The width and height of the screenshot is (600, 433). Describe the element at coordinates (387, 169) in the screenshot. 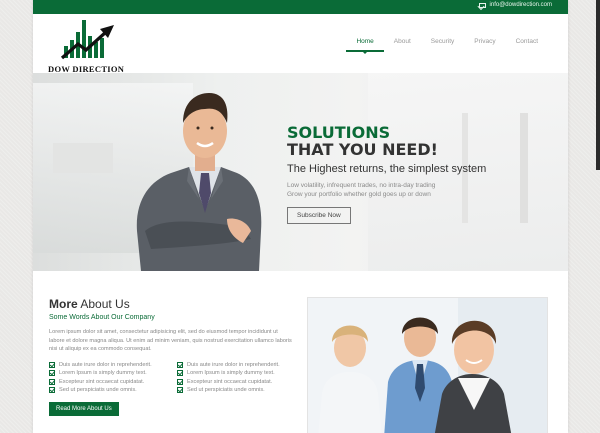

I see `hero-subtitle: The Highest returns, the simplest system` at that location.